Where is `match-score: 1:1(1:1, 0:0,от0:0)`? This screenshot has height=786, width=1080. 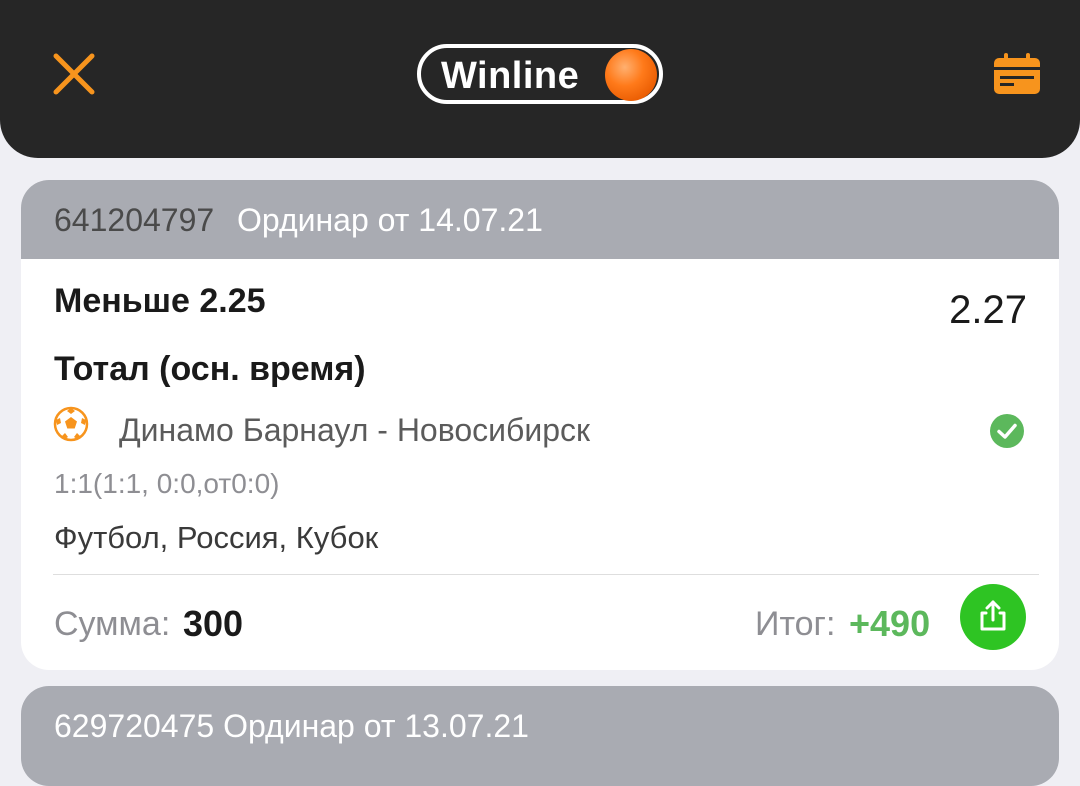
match-score: 1:1(1:1, 0:0,от0:0) is located at coordinates (167, 483).